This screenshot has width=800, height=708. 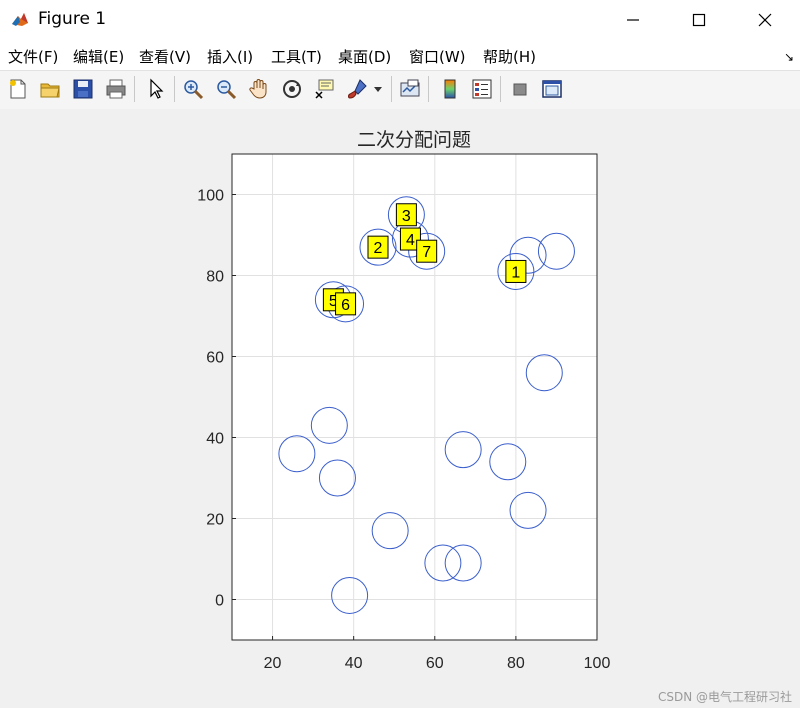 I want to click on label-text: 2, so click(x=378, y=248).